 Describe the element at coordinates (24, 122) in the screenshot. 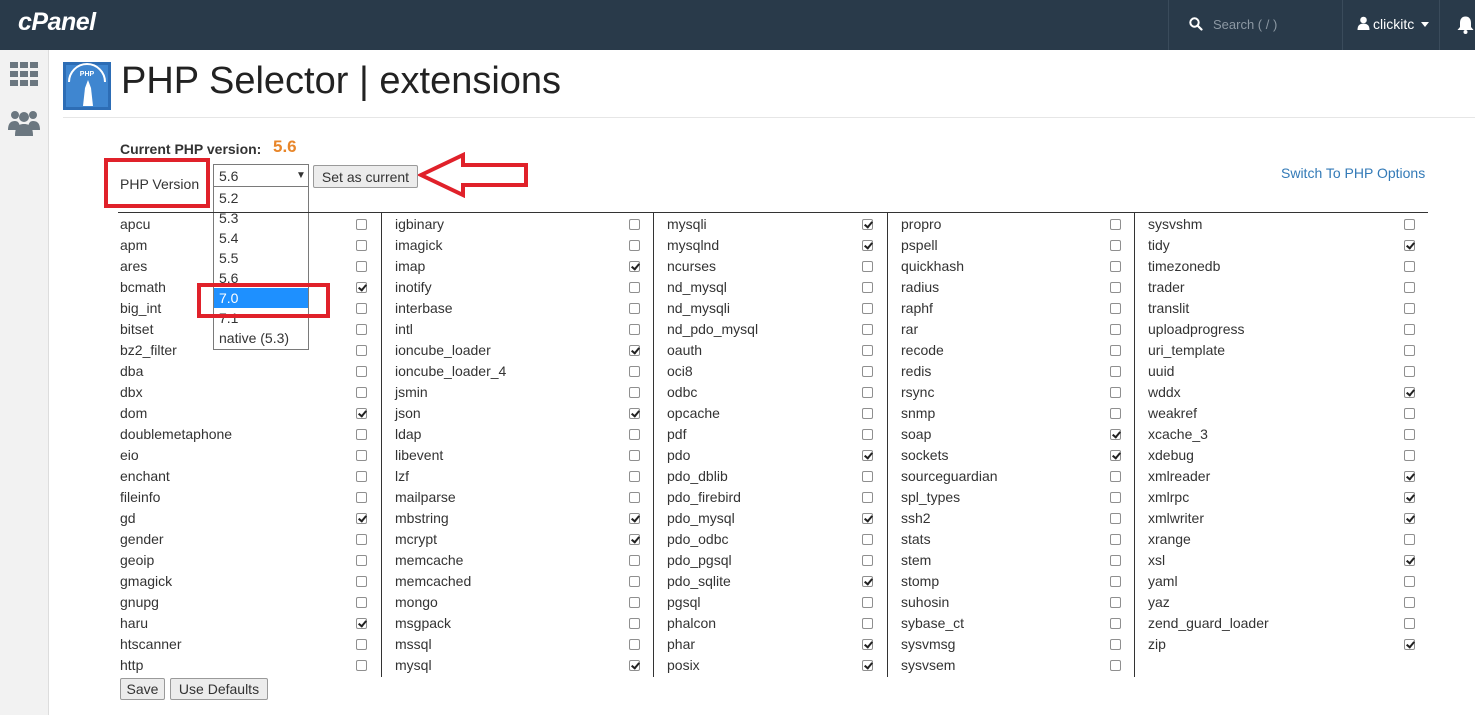

I see `users-icon` at that location.